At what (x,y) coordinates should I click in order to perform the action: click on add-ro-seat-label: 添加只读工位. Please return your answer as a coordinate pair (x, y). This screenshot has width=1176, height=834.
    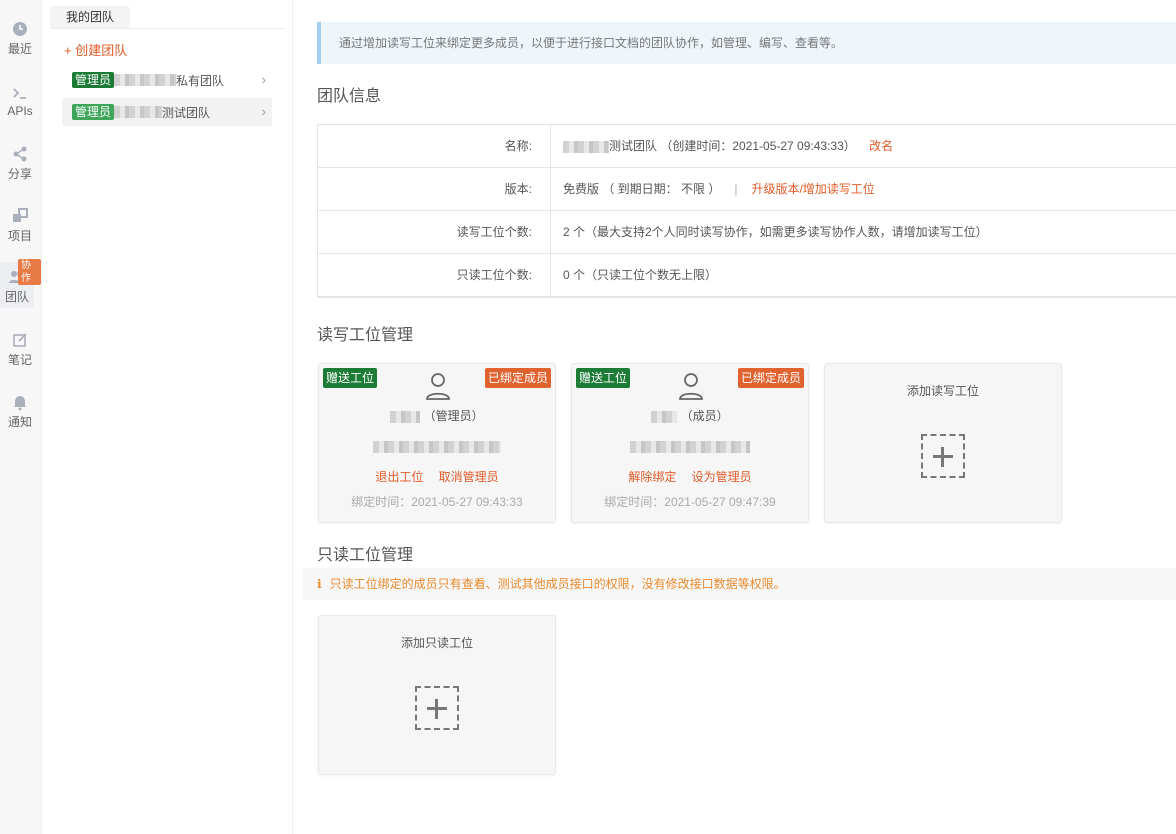
    Looking at the image, I should click on (436, 643).